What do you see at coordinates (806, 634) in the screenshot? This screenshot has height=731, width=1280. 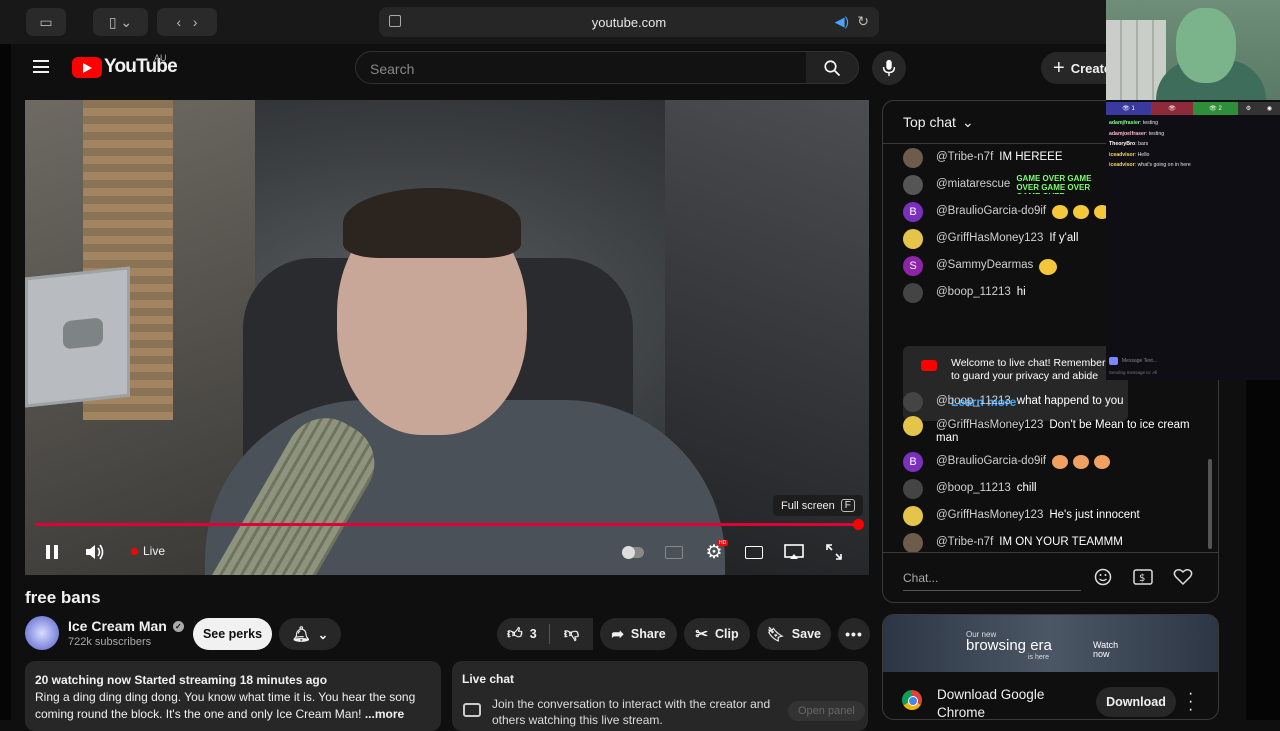 I see `save-label: Save` at bounding box center [806, 634].